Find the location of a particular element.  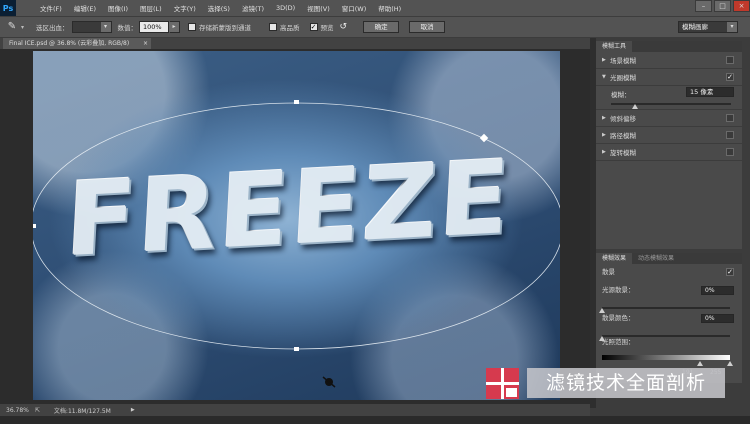

blur-amount-input: 15 像素 is located at coordinates (710, 92).